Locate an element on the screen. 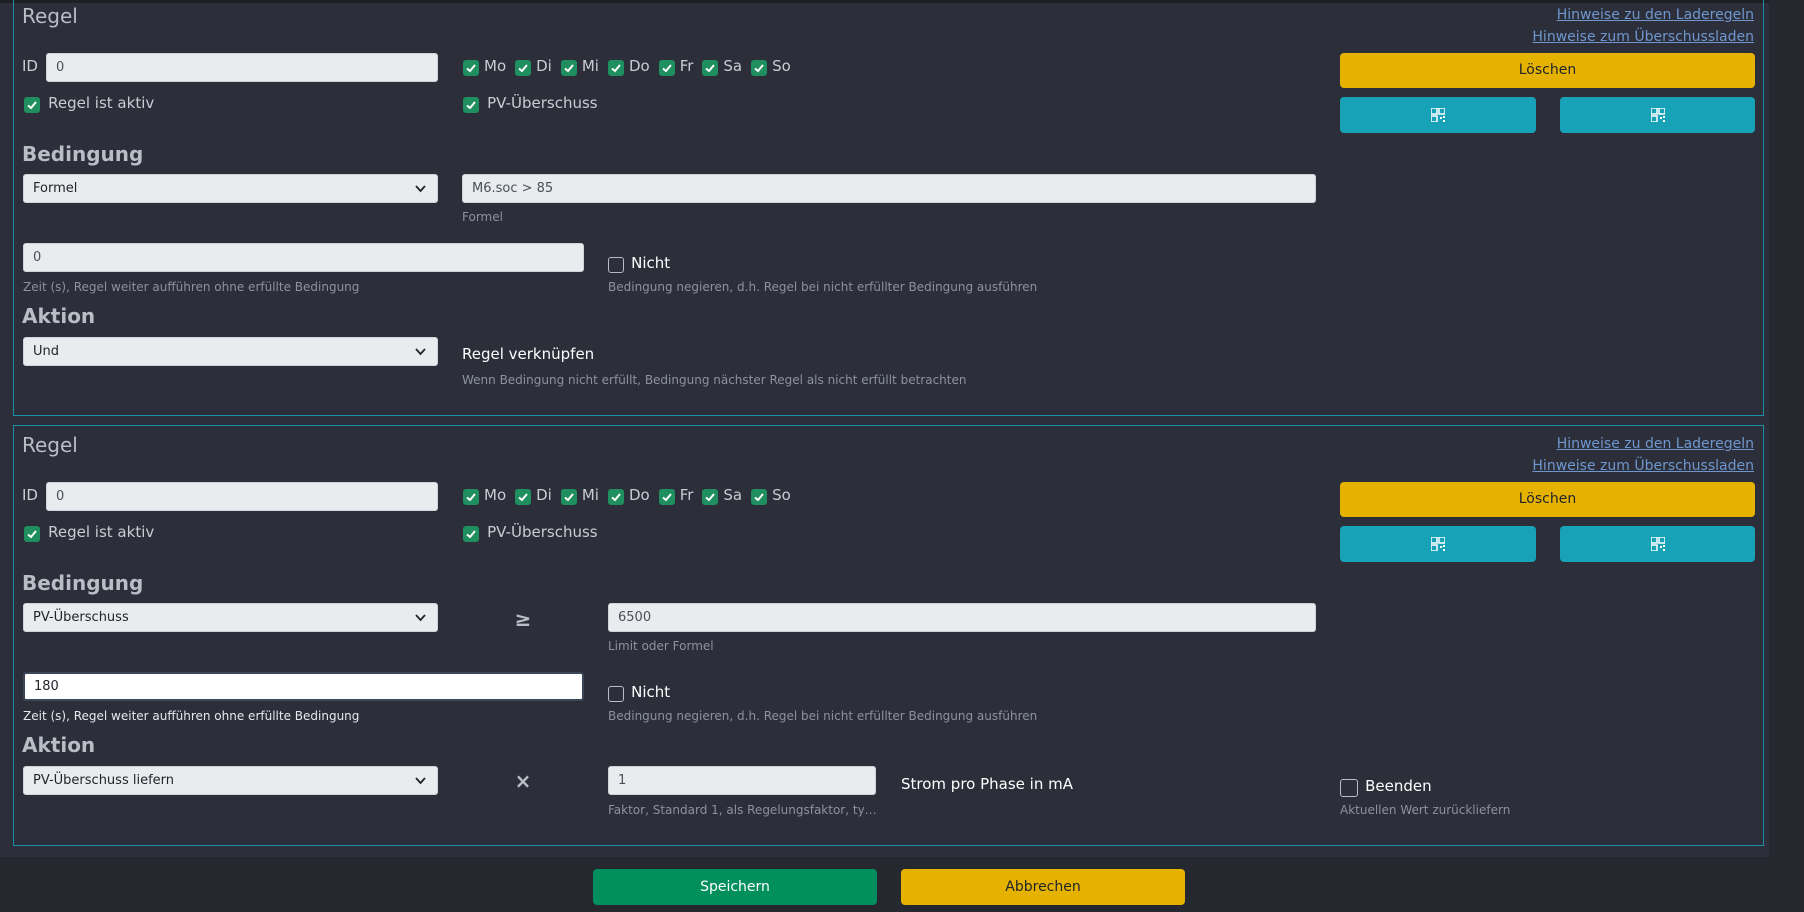 The height and width of the screenshot is (912, 1804). factor-input: 1 is located at coordinates (742, 780).